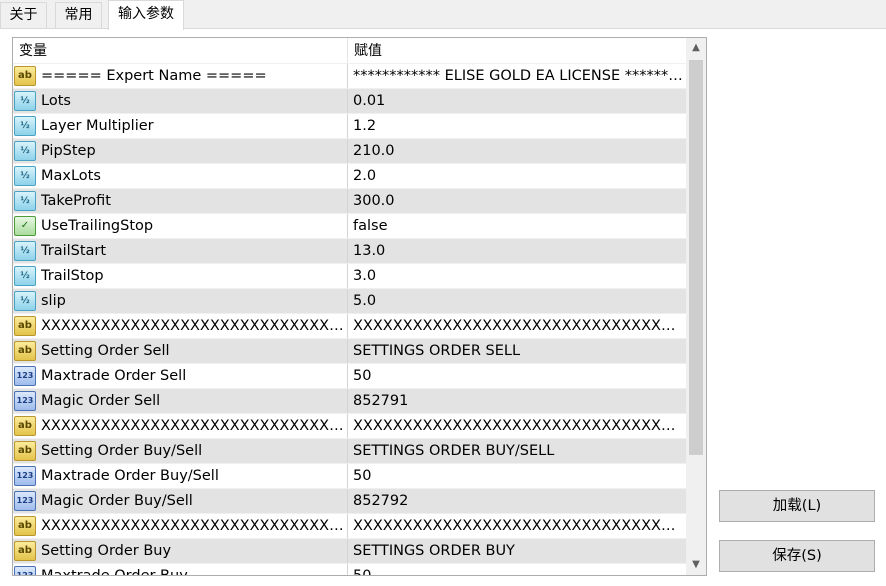 Image resolution: width=886 pixels, height=586 pixels. What do you see at coordinates (518, 551) in the screenshot?
I see `parameter-value: SETTINGS ORDER BUY` at bounding box center [518, 551].